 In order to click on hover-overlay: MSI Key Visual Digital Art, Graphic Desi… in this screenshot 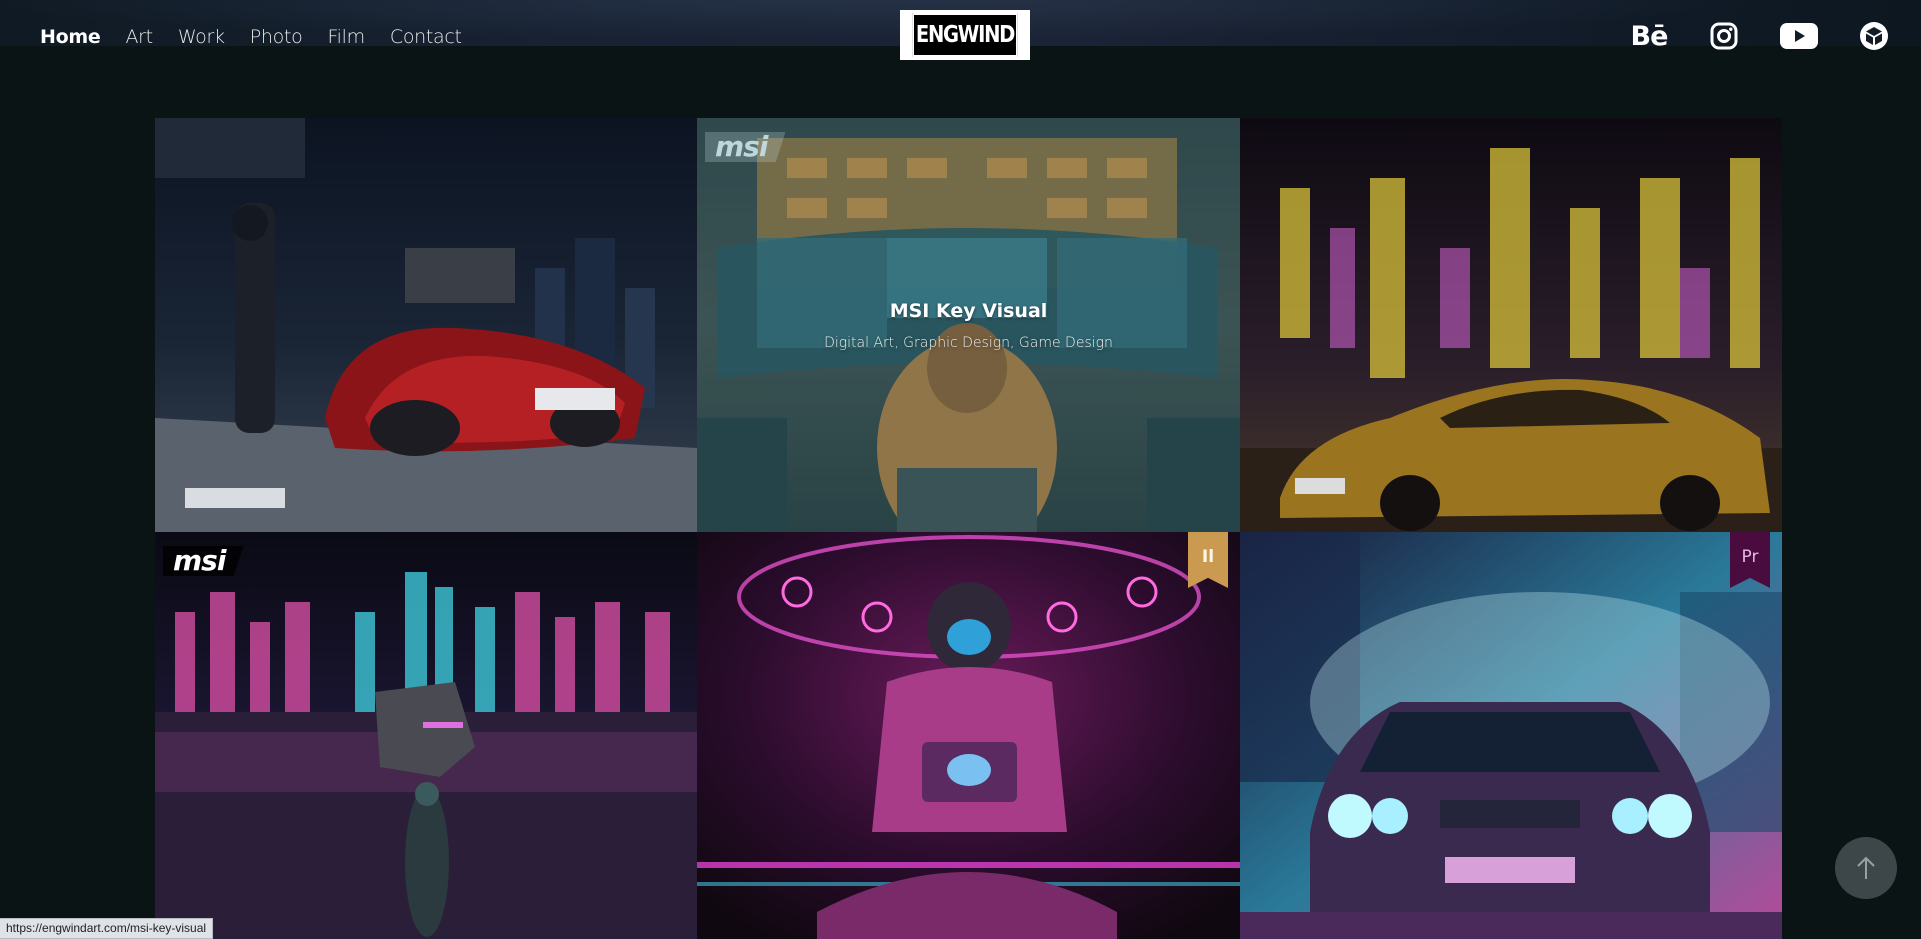, I will do `click(968, 325)`.